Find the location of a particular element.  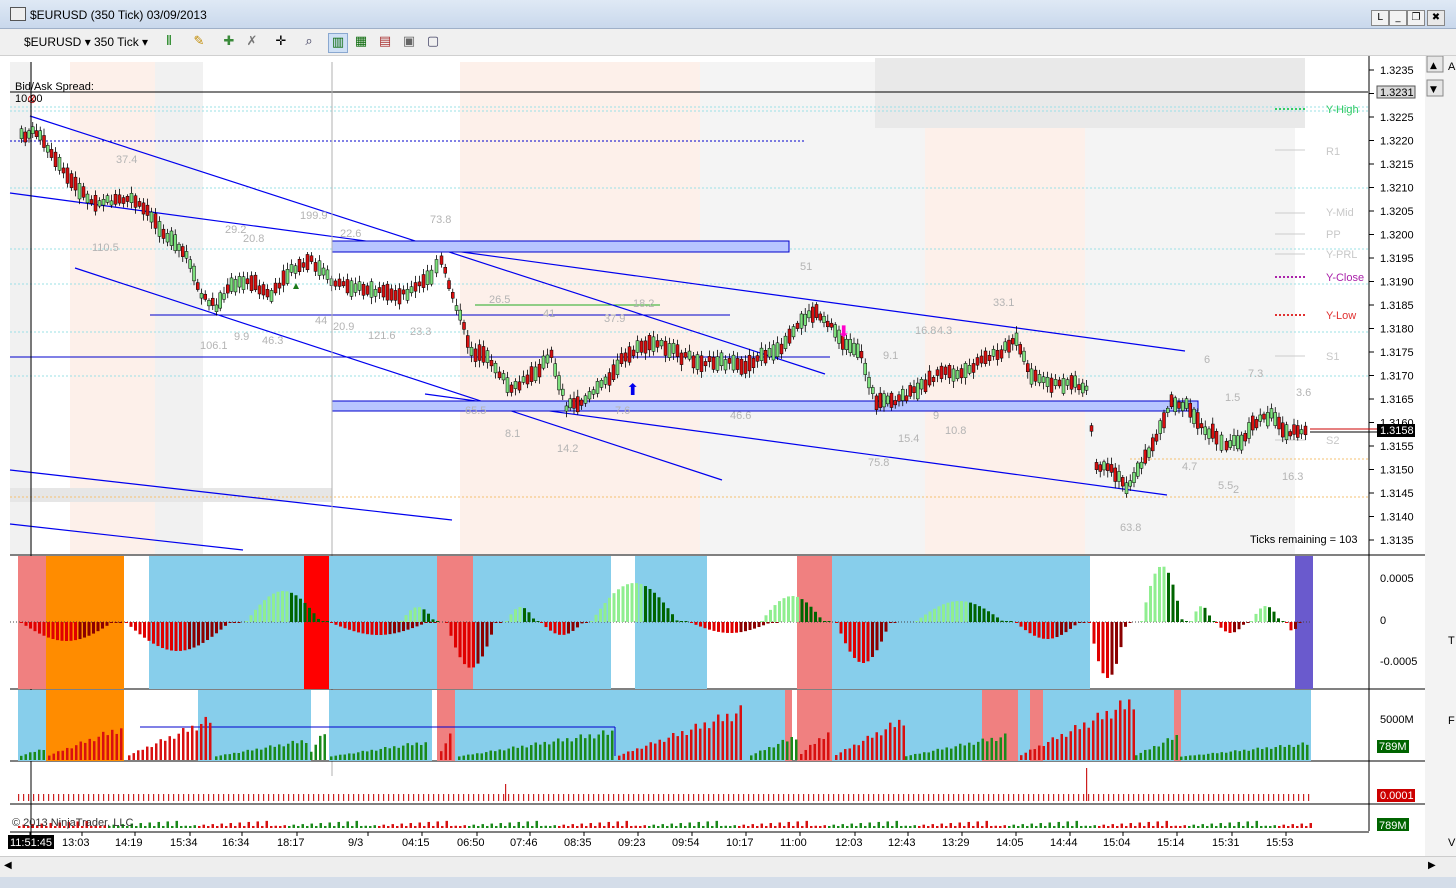

price-label: 1.3190 is located at coordinates (1397, 283).